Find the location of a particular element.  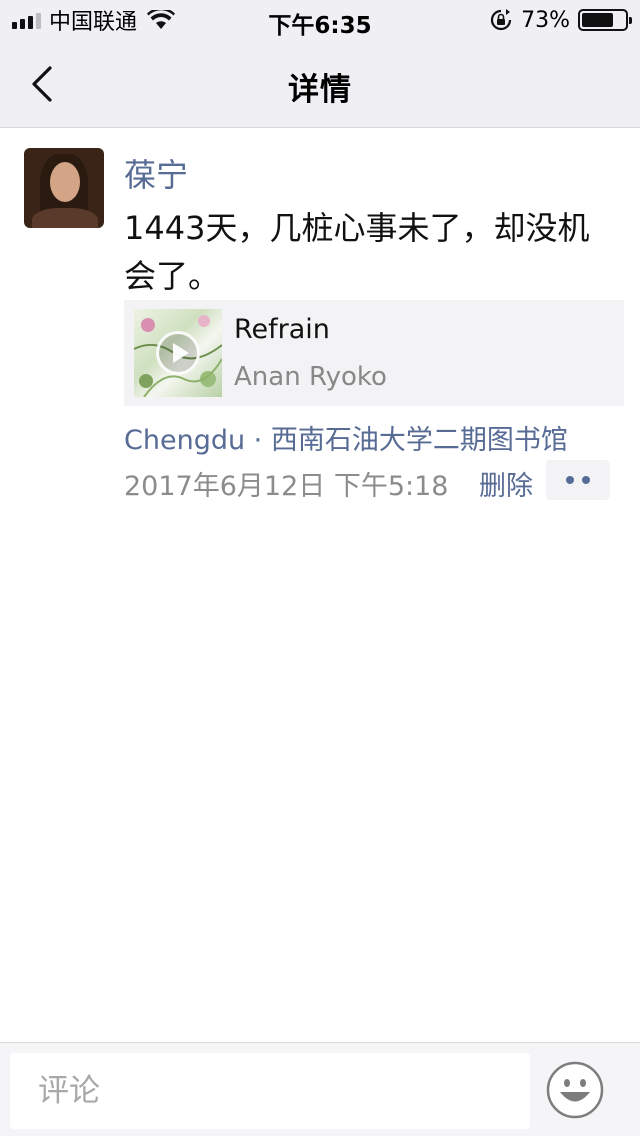

song-artist: Anan Ryoko is located at coordinates (310, 377).